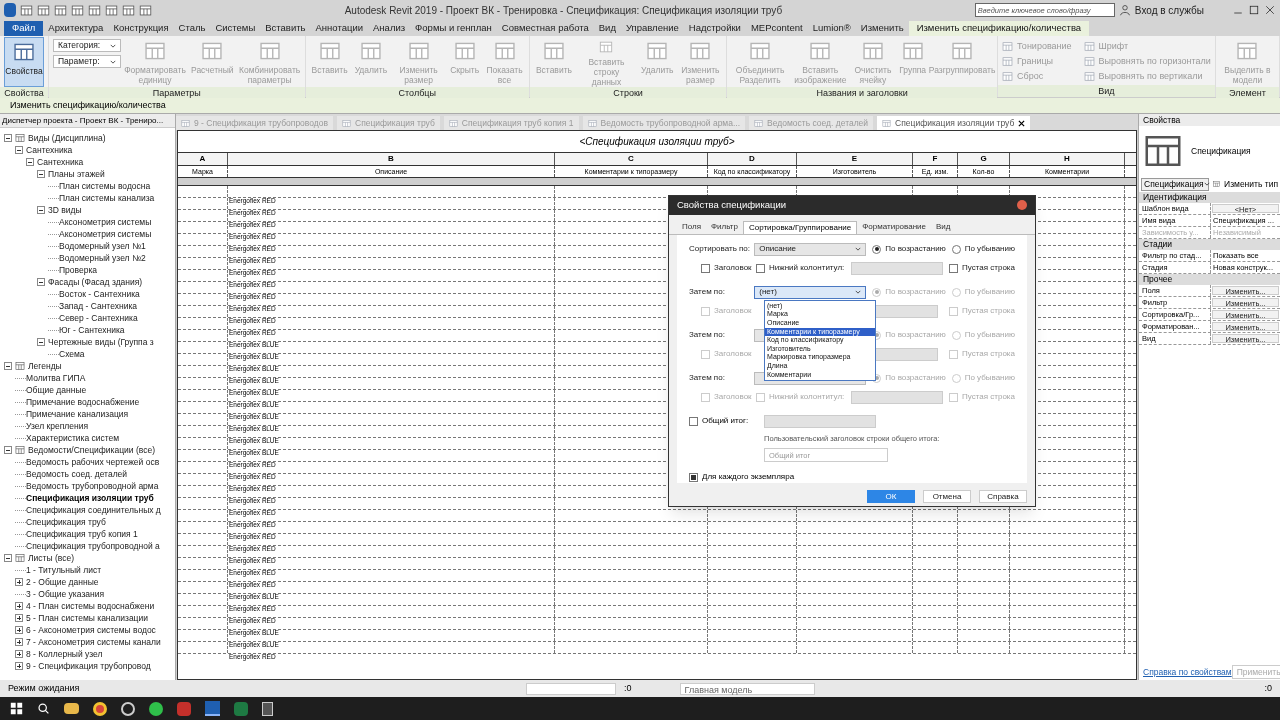  Describe the element at coordinates (83, 402) in the screenshot. I see `tree-item: Примечание водоснабжение` at that location.